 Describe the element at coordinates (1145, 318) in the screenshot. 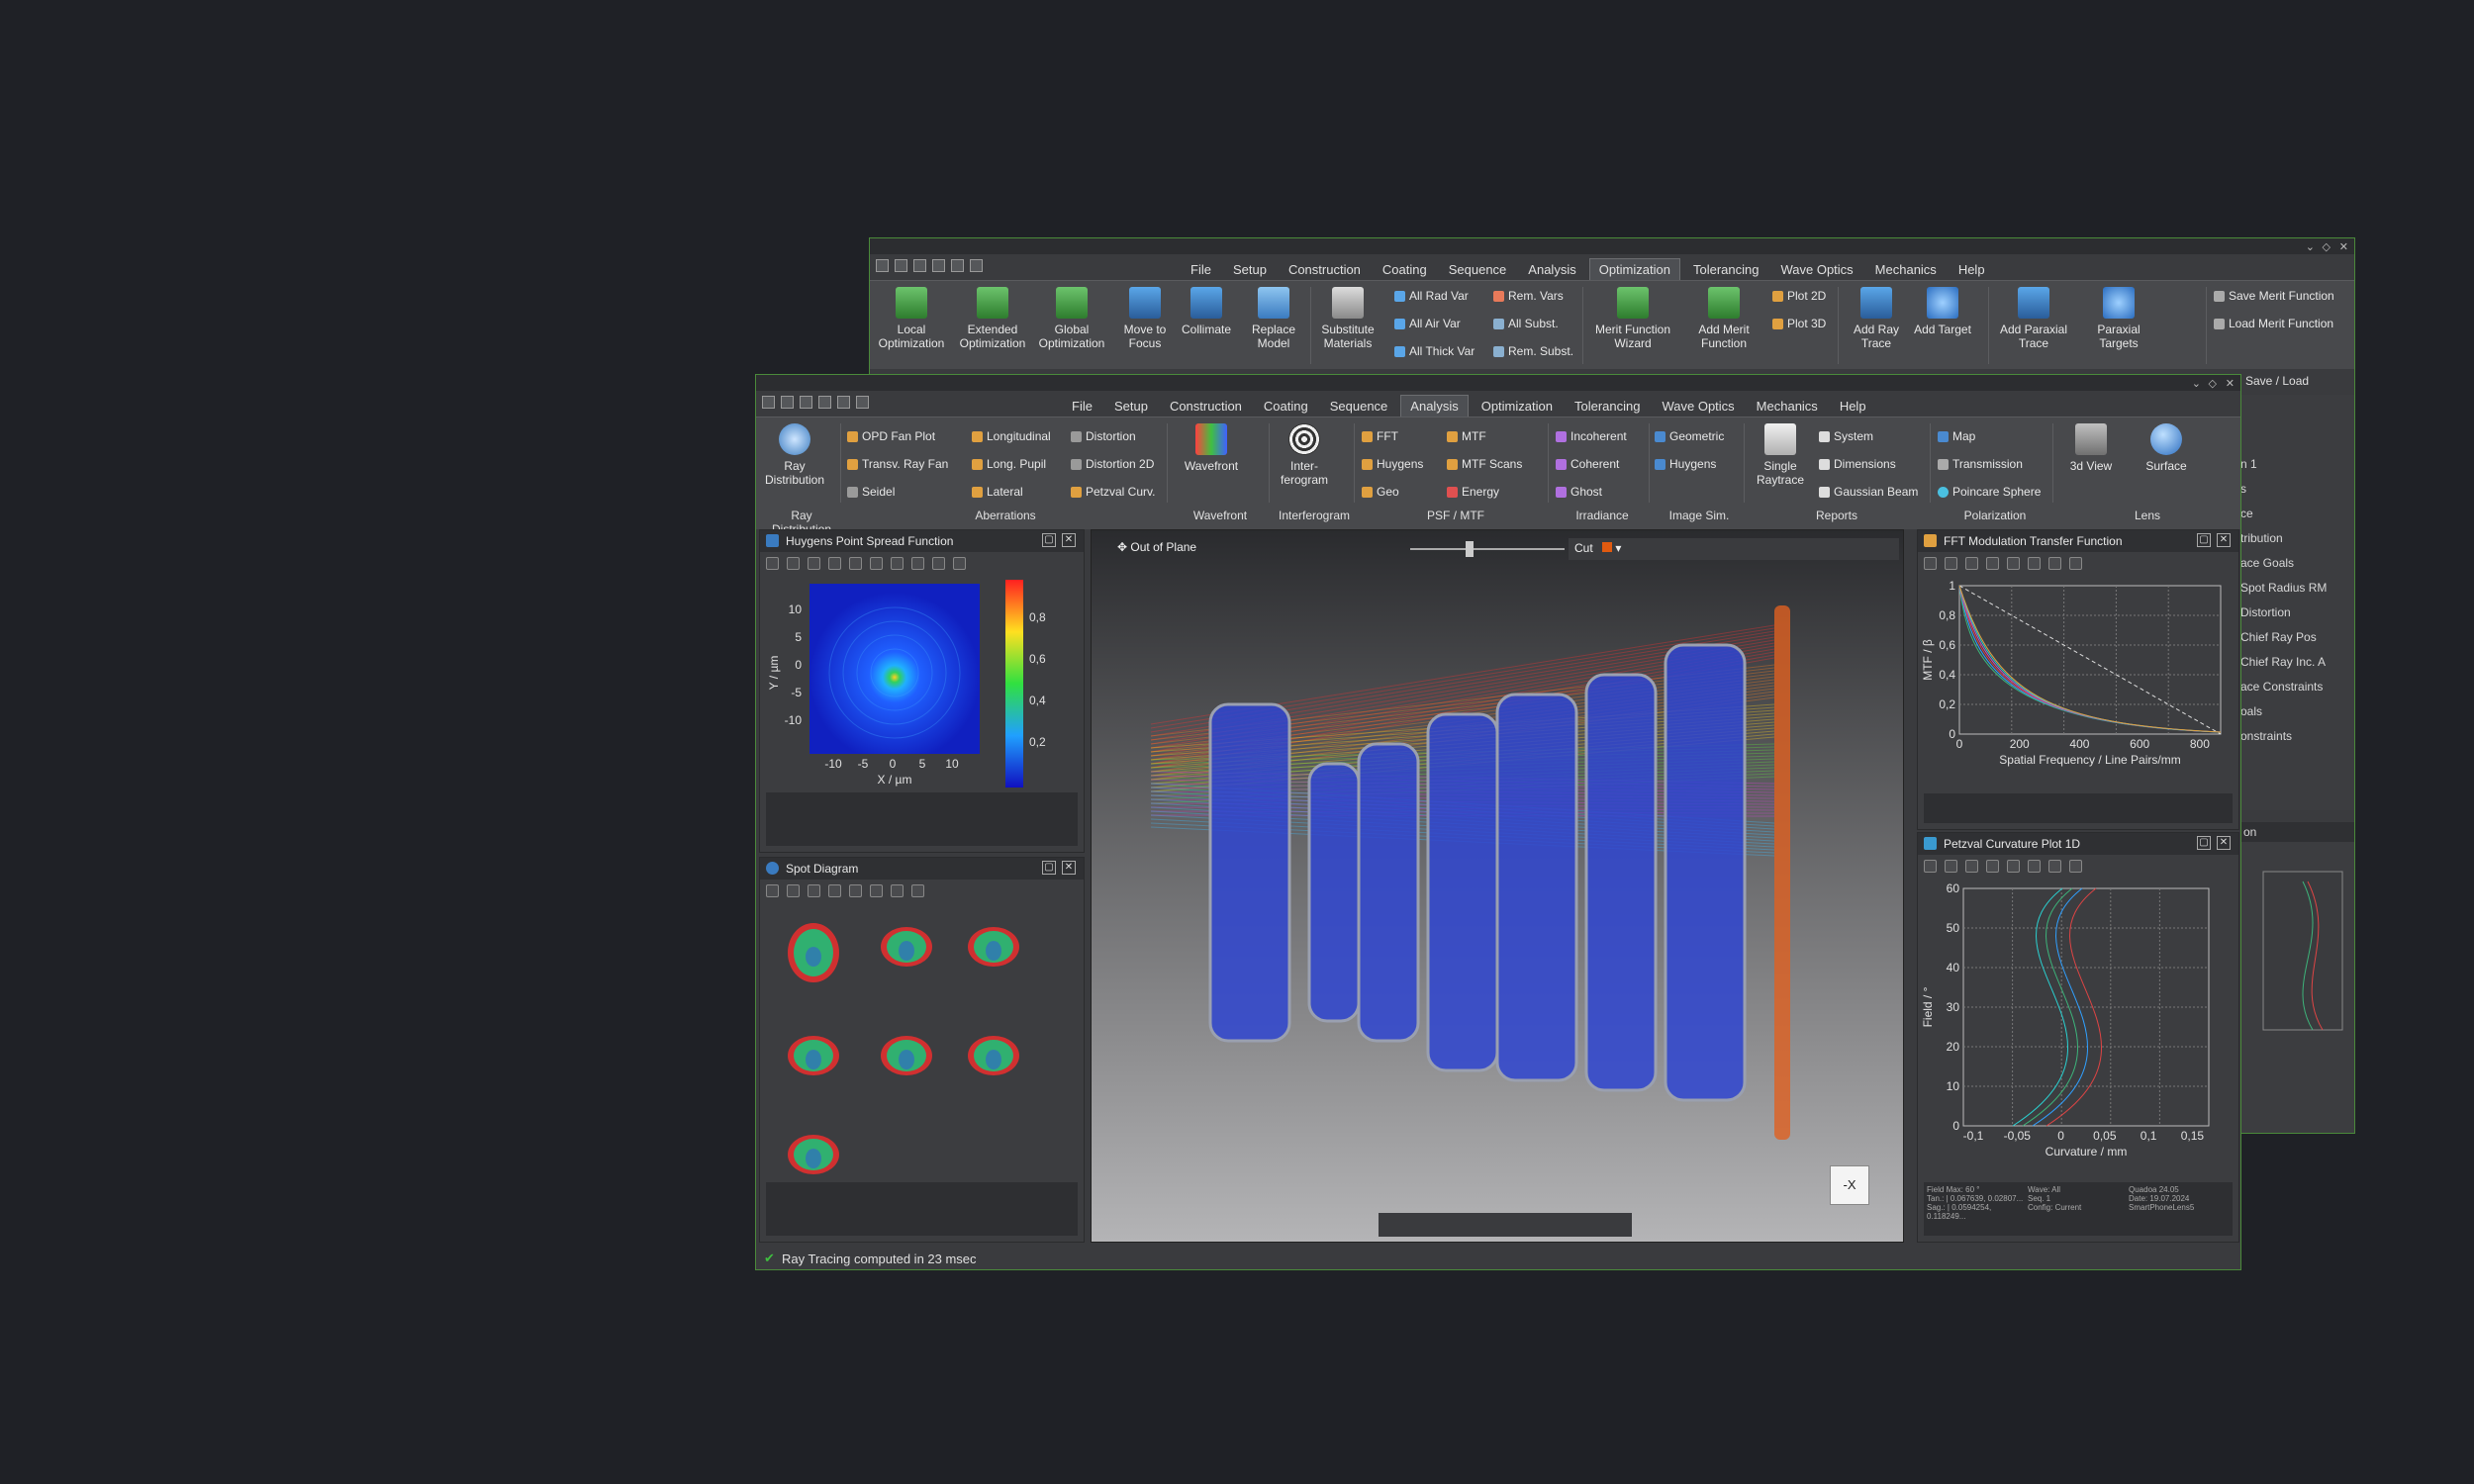

I see `move-to-focus-button: Move to Focus` at that location.